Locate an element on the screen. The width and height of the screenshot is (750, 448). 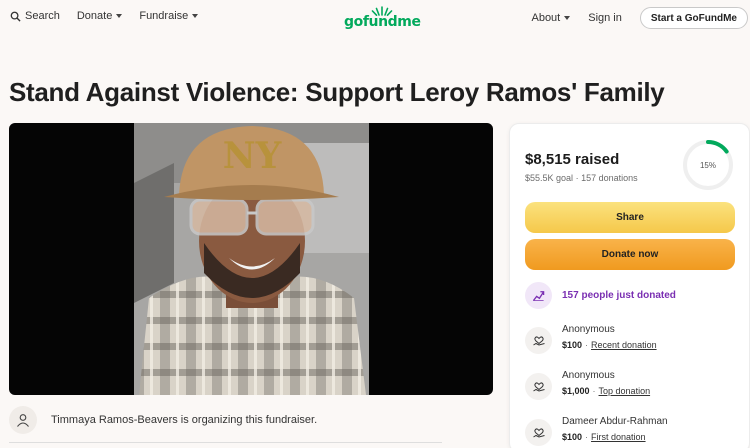
goal-summary: $55.5K goal · 157 donations is located at coordinates (581, 178).